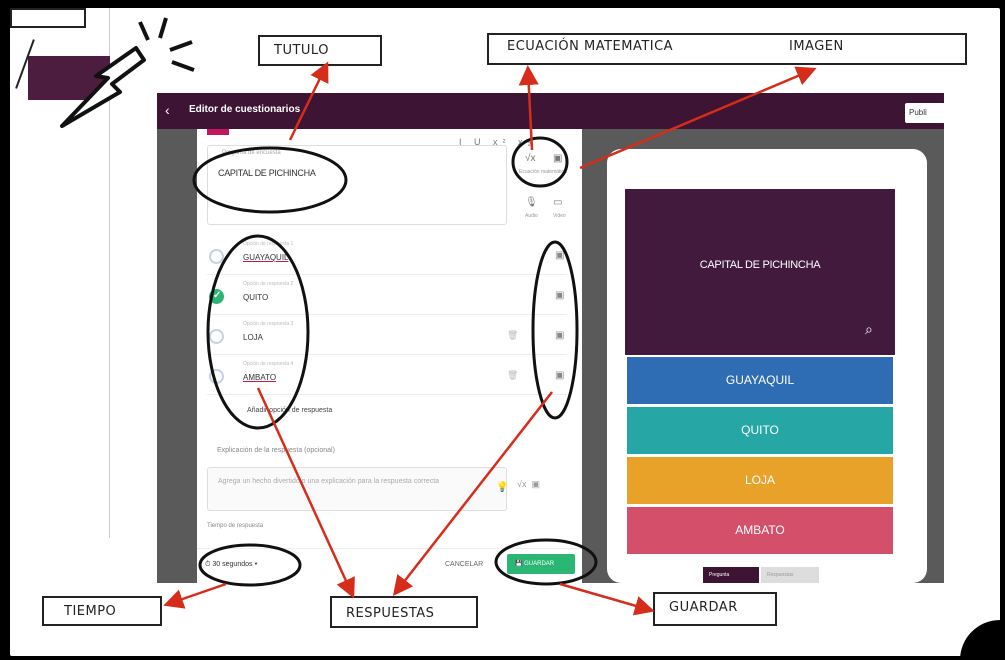 This screenshot has width=1005, height=660. Describe the element at coordinates (268, 364) in the screenshot. I see `answer-label: Opción de respuesta 4` at that location.